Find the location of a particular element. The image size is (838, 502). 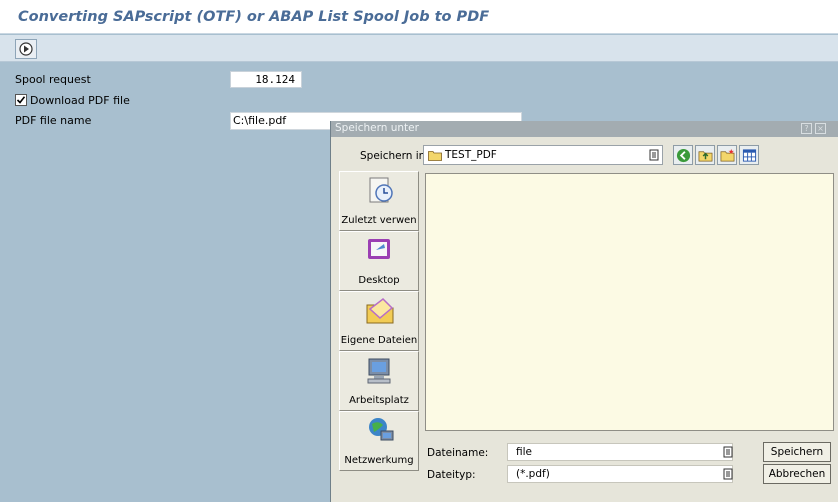

help-button: ? is located at coordinates (806, 128).